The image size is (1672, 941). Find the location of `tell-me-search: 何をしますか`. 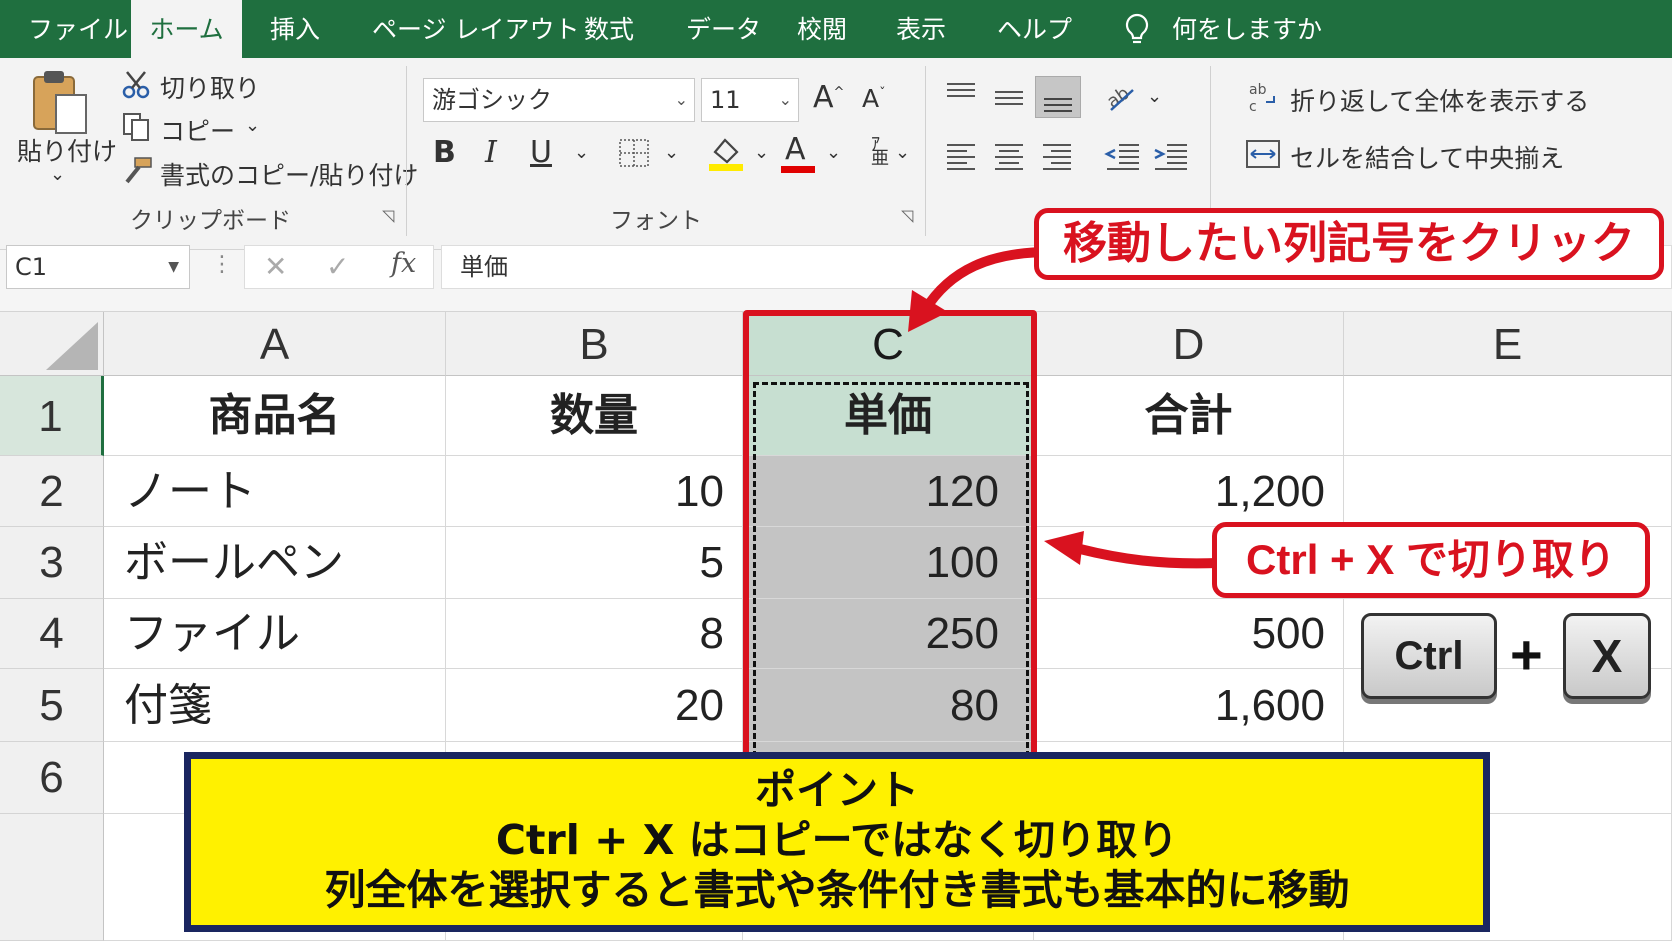

tell-me-search: 何をしますか is located at coordinates (1247, 29).